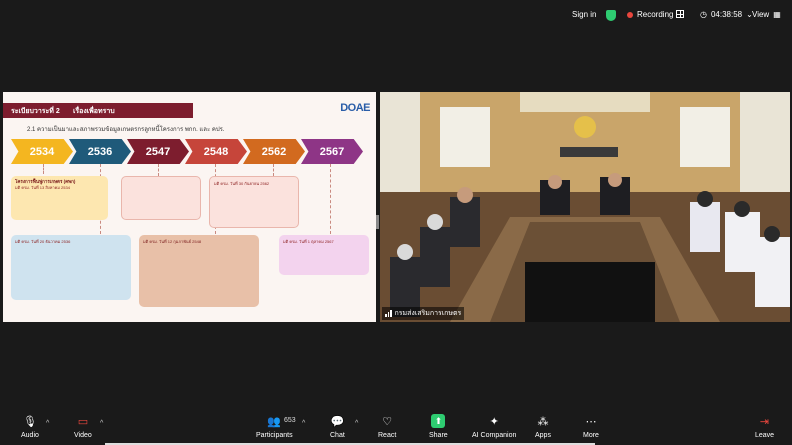  I want to click on clock-icon: ◷, so click(703, 14).